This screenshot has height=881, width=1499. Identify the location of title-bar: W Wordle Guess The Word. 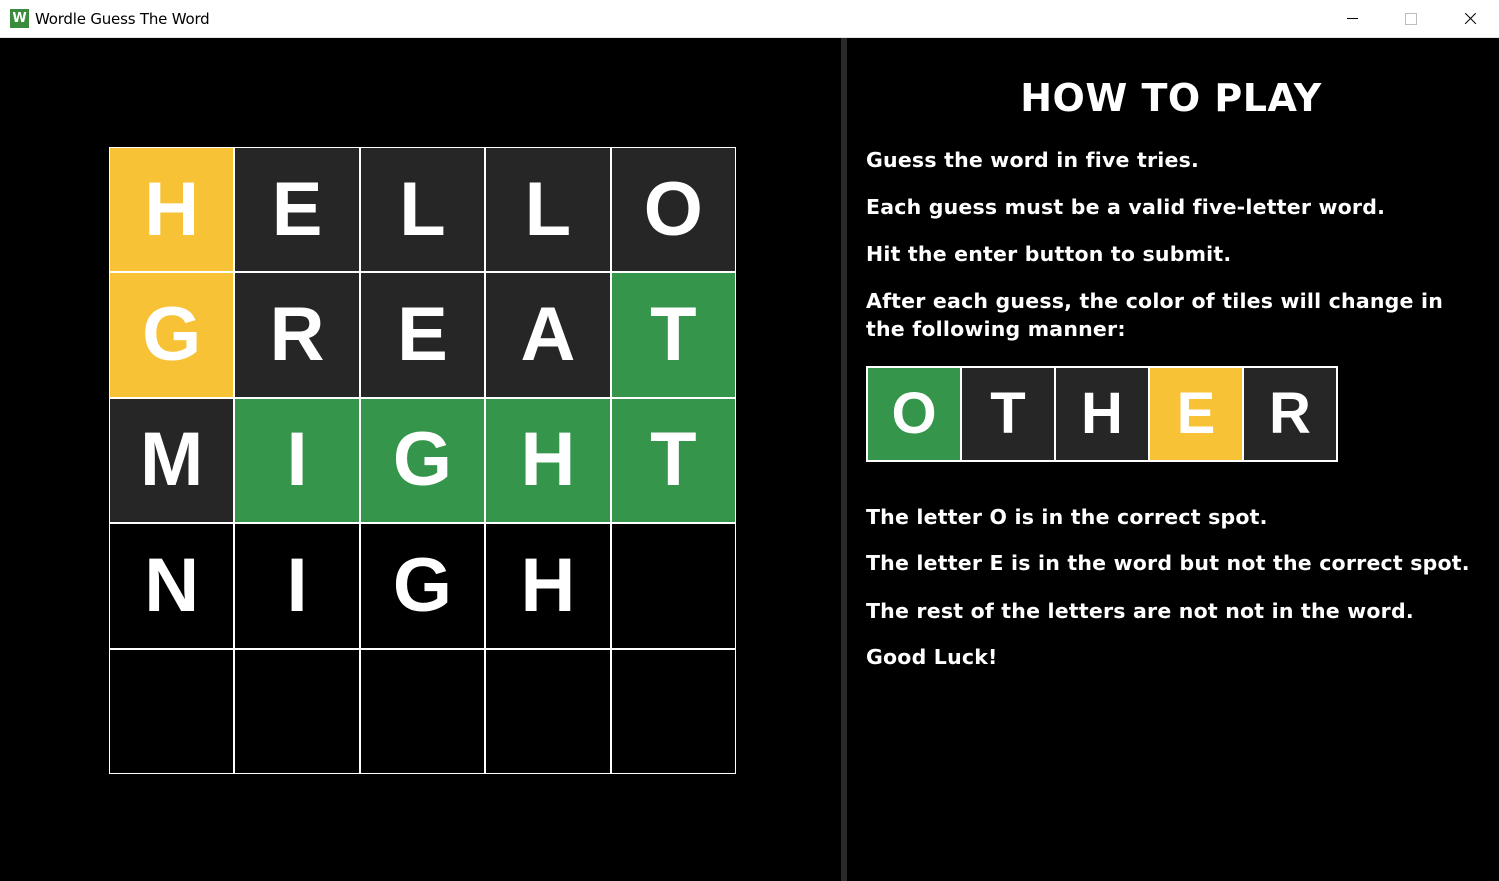
(749, 19).